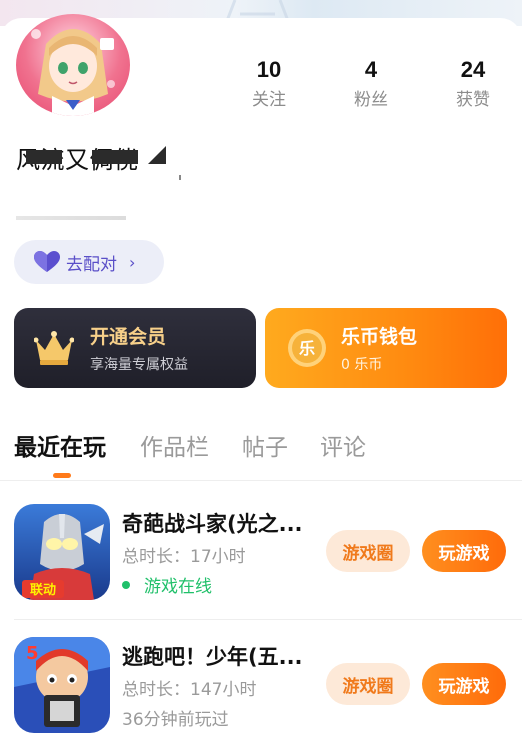 The image size is (522, 744). What do you see at coordinates (379, 337) in the screenshot?
I see `wallet-title: 乐币钱包` at bounding box center [379, 337].